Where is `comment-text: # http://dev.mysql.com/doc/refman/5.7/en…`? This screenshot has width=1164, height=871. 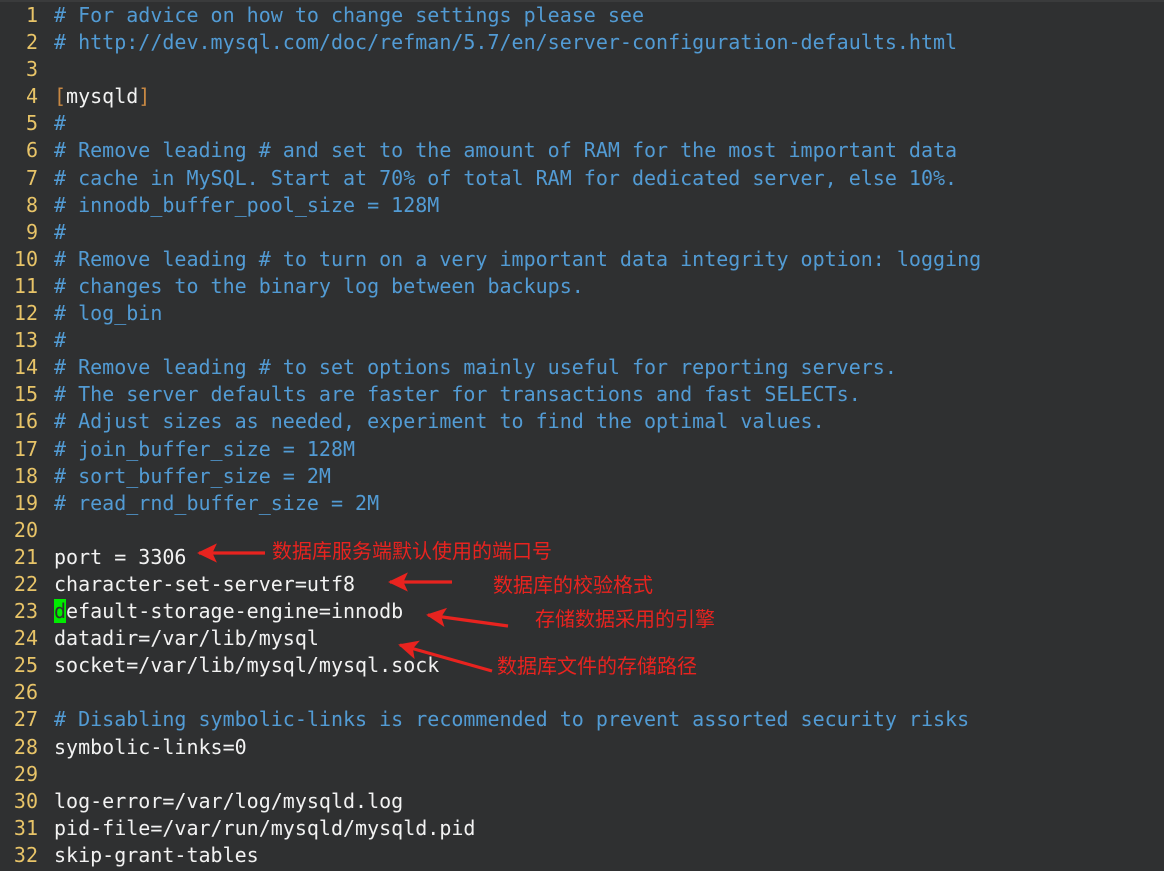 comment-text: # http://dev.mysql.com/doc/refman/5.7/en… is located at coordinates (506, 42).